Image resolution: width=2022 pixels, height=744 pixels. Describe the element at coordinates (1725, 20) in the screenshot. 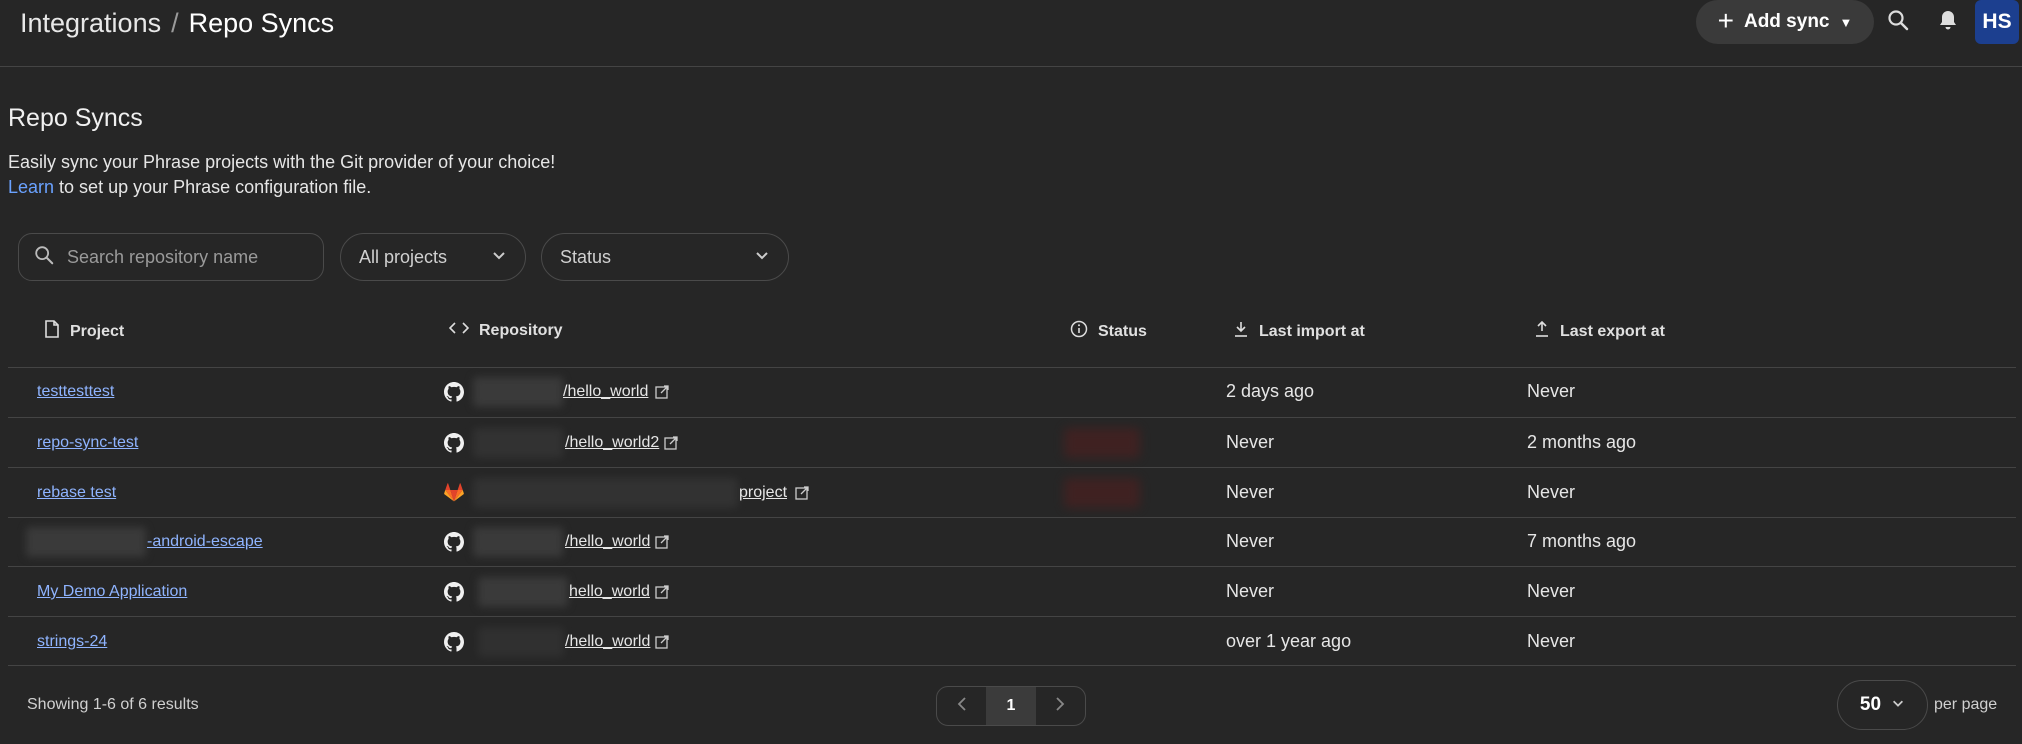

I see `plus-icon: +` at that location.